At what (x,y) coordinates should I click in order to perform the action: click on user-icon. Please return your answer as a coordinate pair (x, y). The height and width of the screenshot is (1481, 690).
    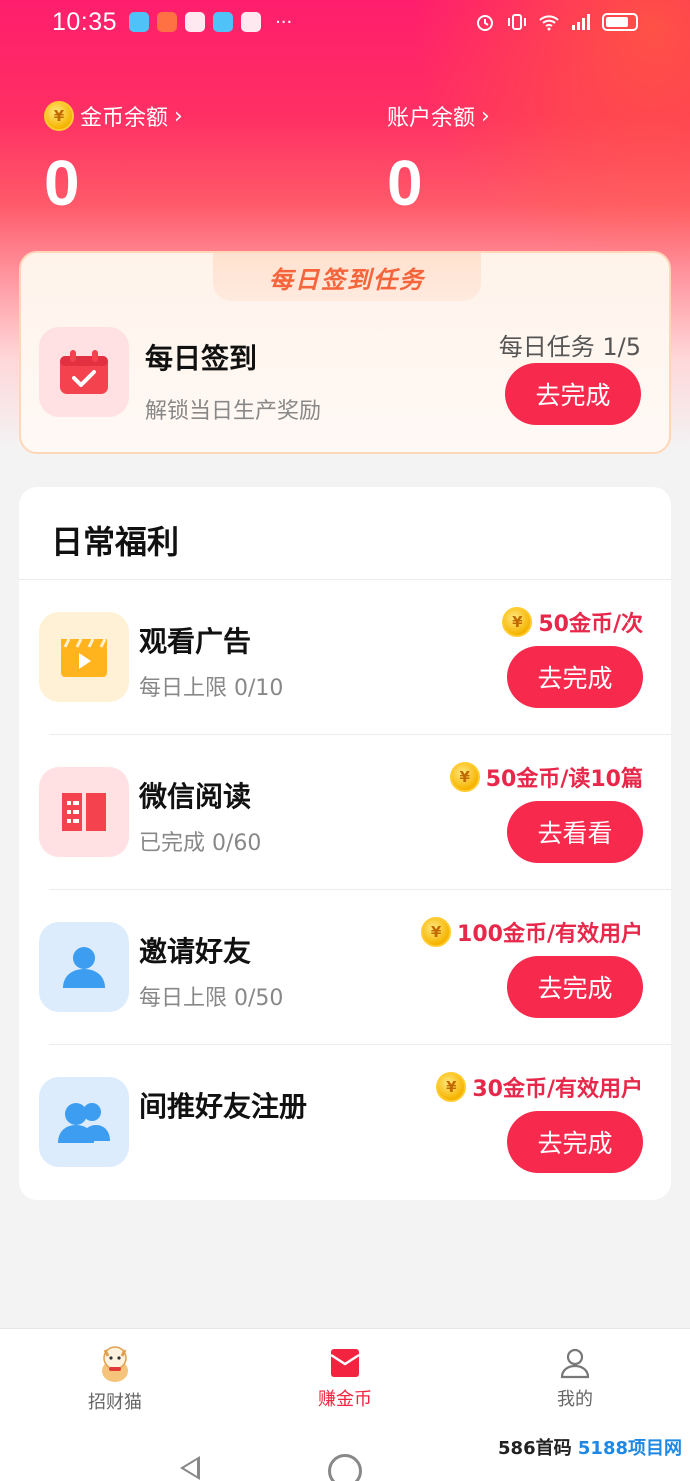
    Looking at the image, I should click on (84, 967).